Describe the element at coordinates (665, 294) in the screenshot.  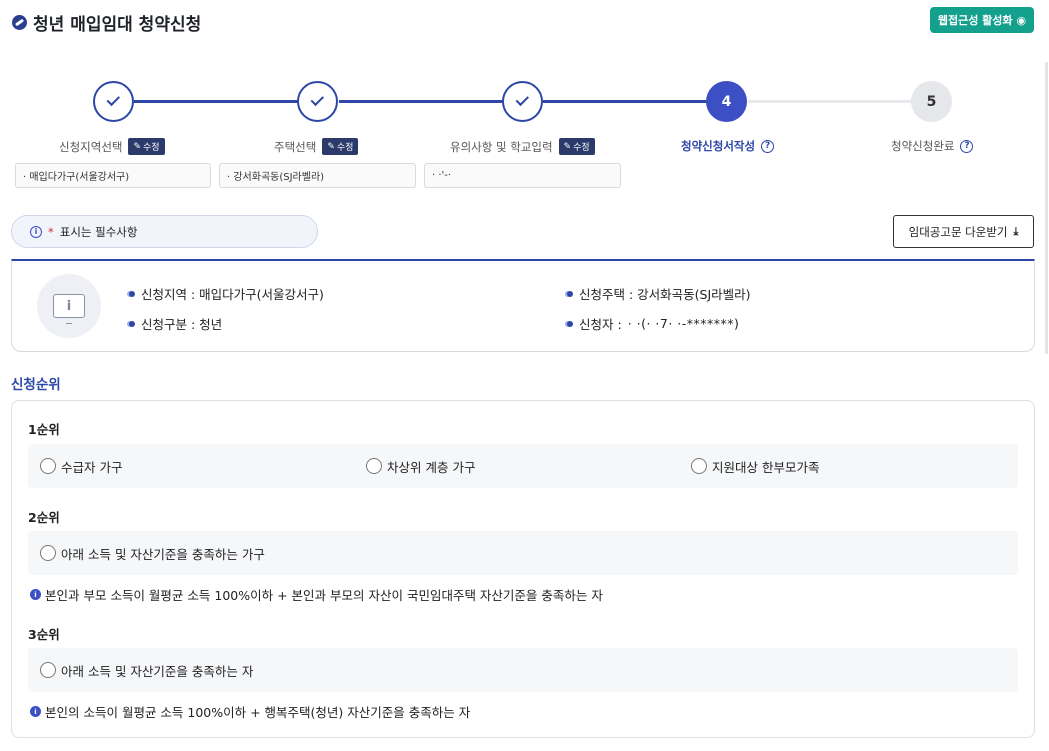
I see `house-text: 신청주택 : 강서화곡동(SJ라벨라)` at that location.